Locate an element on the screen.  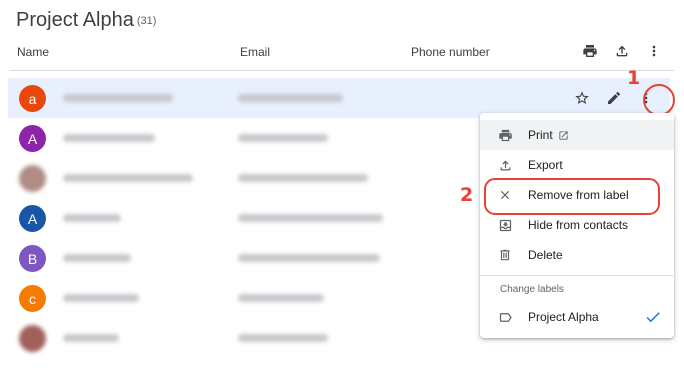
menu-item-label-project-alpha: Project Alpha is located at coordinates (577, 317).